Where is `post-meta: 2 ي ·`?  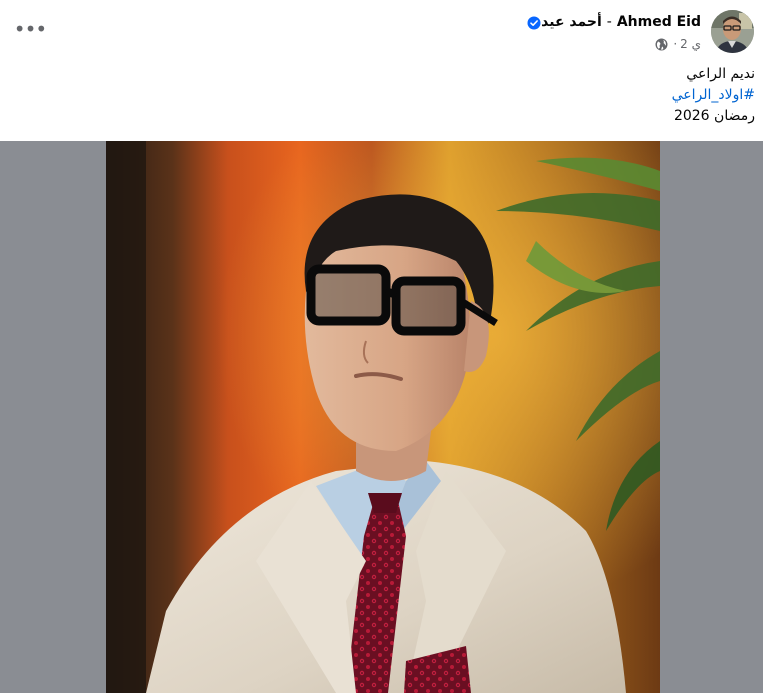 post-meta: 2 ي · is located at coordinates (678, 44).